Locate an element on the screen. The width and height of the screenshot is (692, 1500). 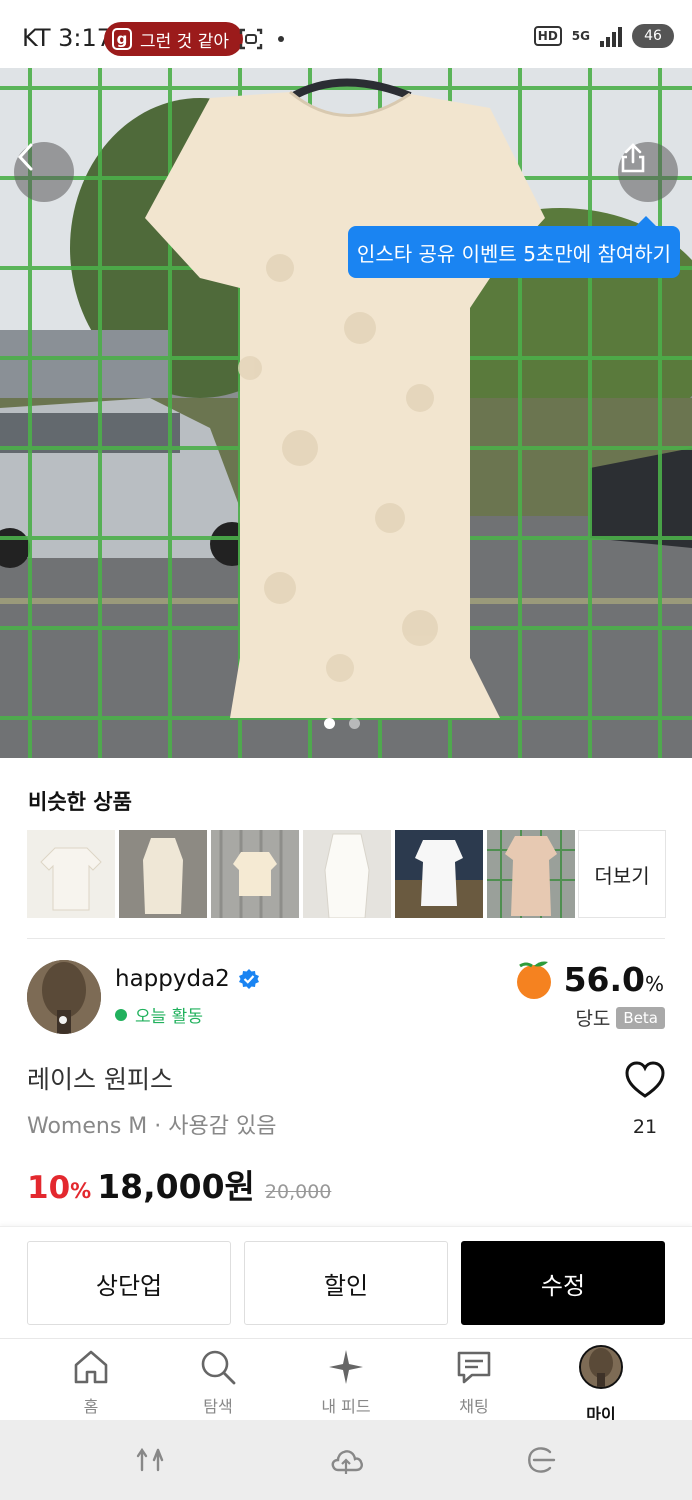
search-icon is located at coordinates (218, 1367).